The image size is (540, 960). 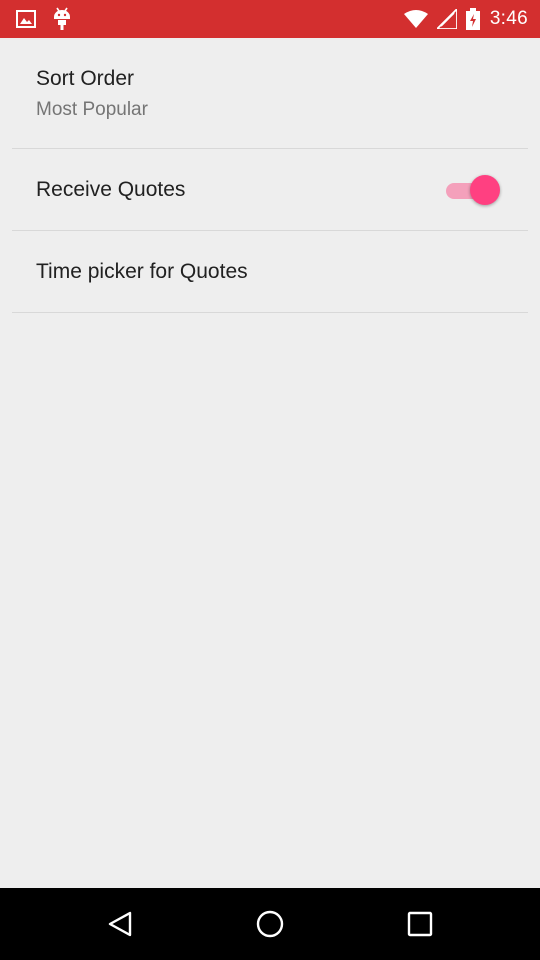 What do you see at coordinates (508, 18) in the screenshot?
I see `status-clock: 3:46` at bounding box center [508, 18].